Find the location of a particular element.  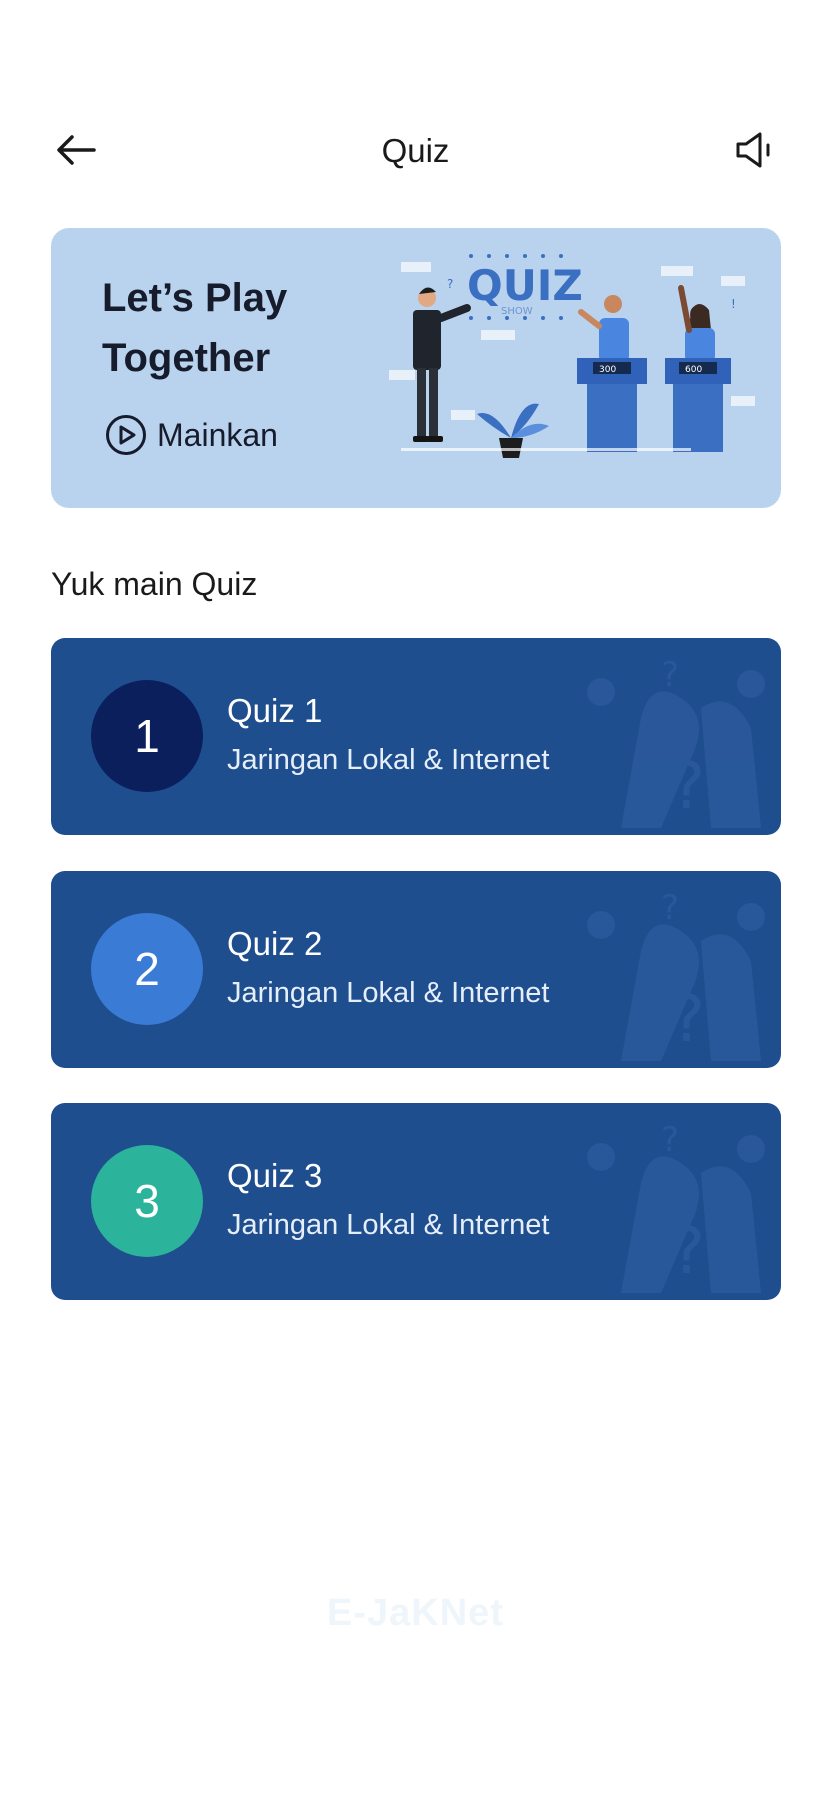

quiz-number-badge: 2 is located at coordinates (147, 969).